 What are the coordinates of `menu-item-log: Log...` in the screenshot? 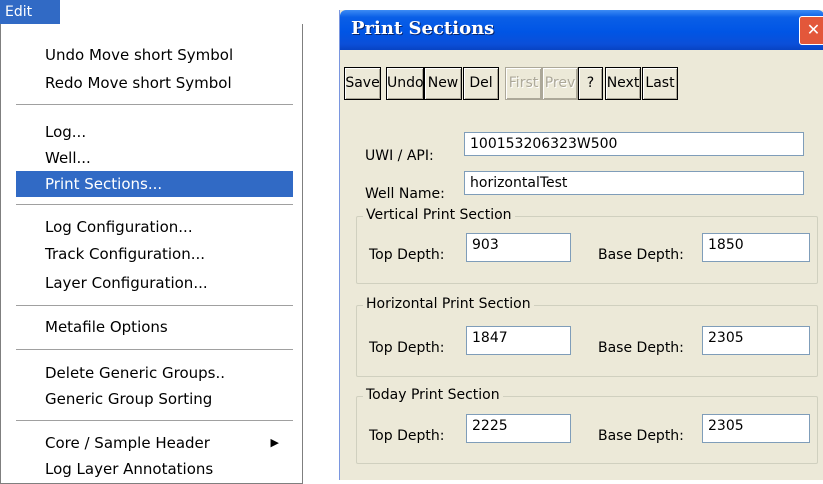 It's located at (154, 132).